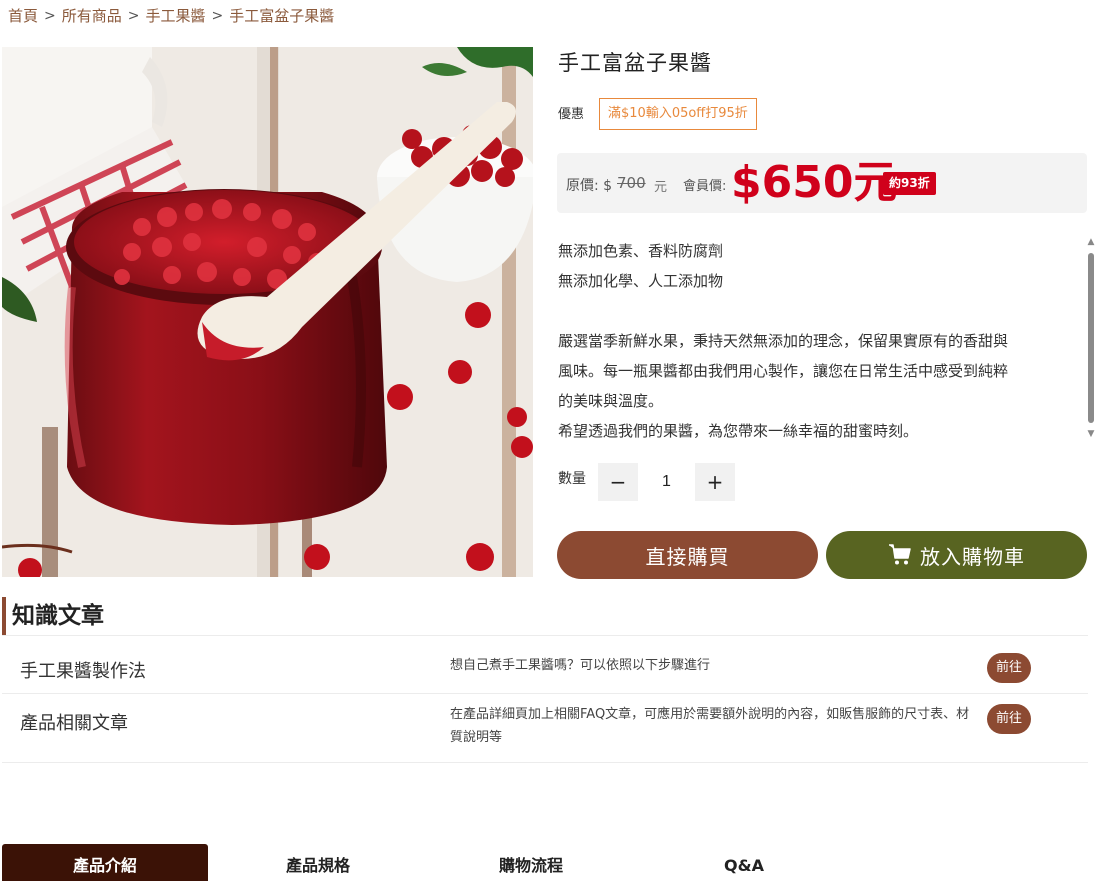  What do you see at coordinates (687, 555) in the screenshot?
I see `buy-now-button: 直接購買` at bounding box center [687, 555].